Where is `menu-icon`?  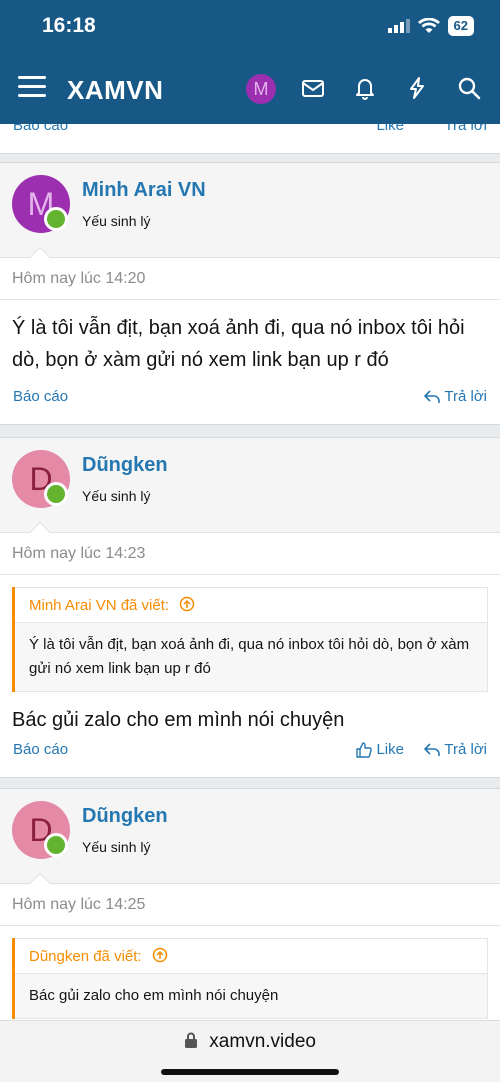
menu-icon is located at coordinates (32, 88).